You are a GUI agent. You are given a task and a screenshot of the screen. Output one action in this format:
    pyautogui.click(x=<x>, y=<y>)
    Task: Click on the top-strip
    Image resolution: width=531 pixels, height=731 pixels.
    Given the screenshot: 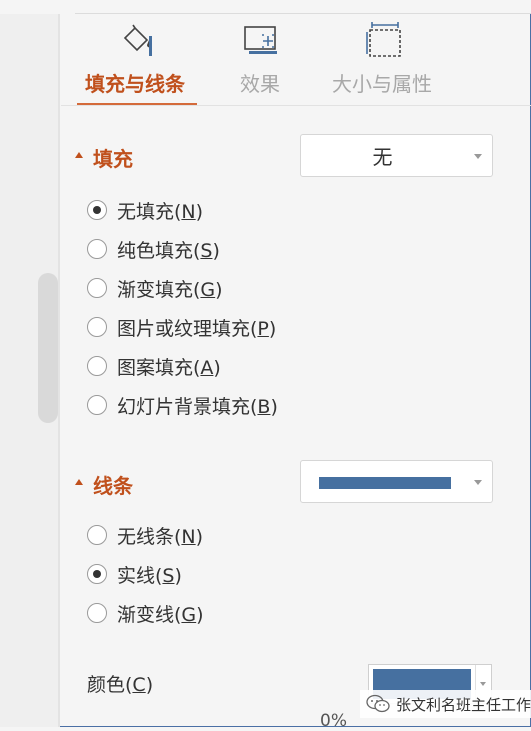 What is the action you would take?
    pyautogui.click(x=265, y=7)
    